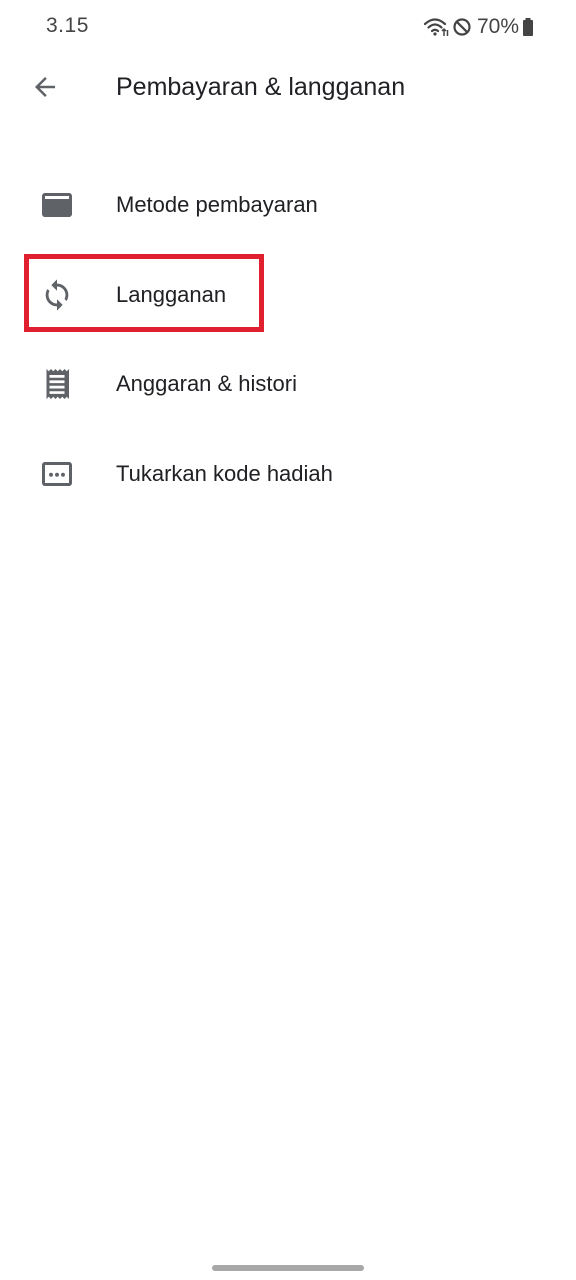 The width and height of the screenshot is (576, 1280). I want to click on credit-card-icon, so click(57, 205).